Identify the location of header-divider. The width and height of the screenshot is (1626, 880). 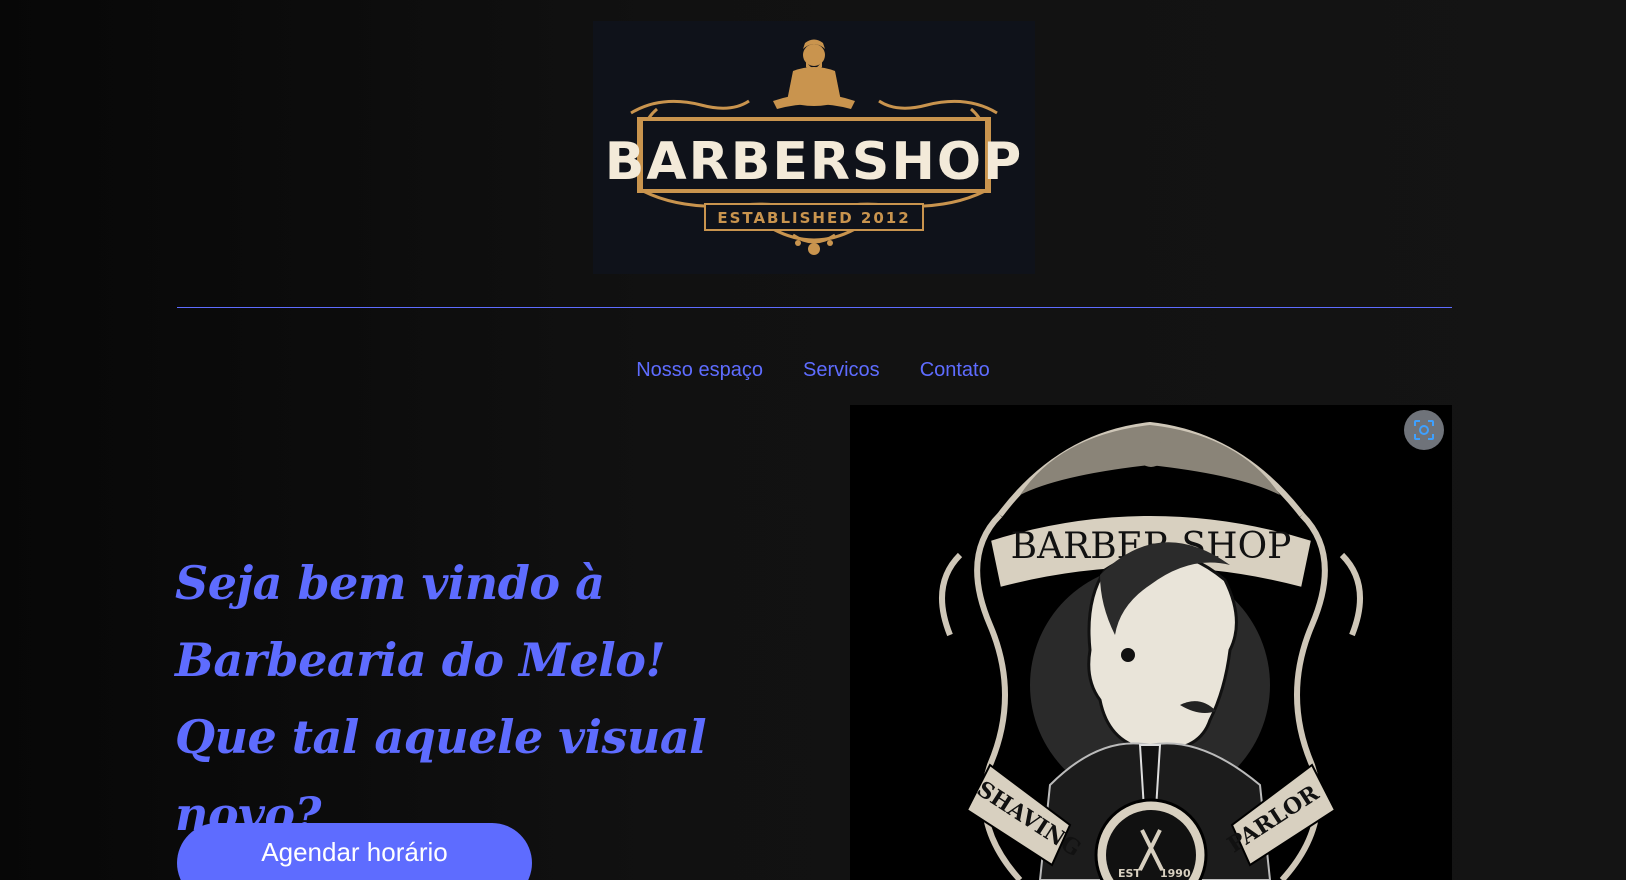
(814, 307).